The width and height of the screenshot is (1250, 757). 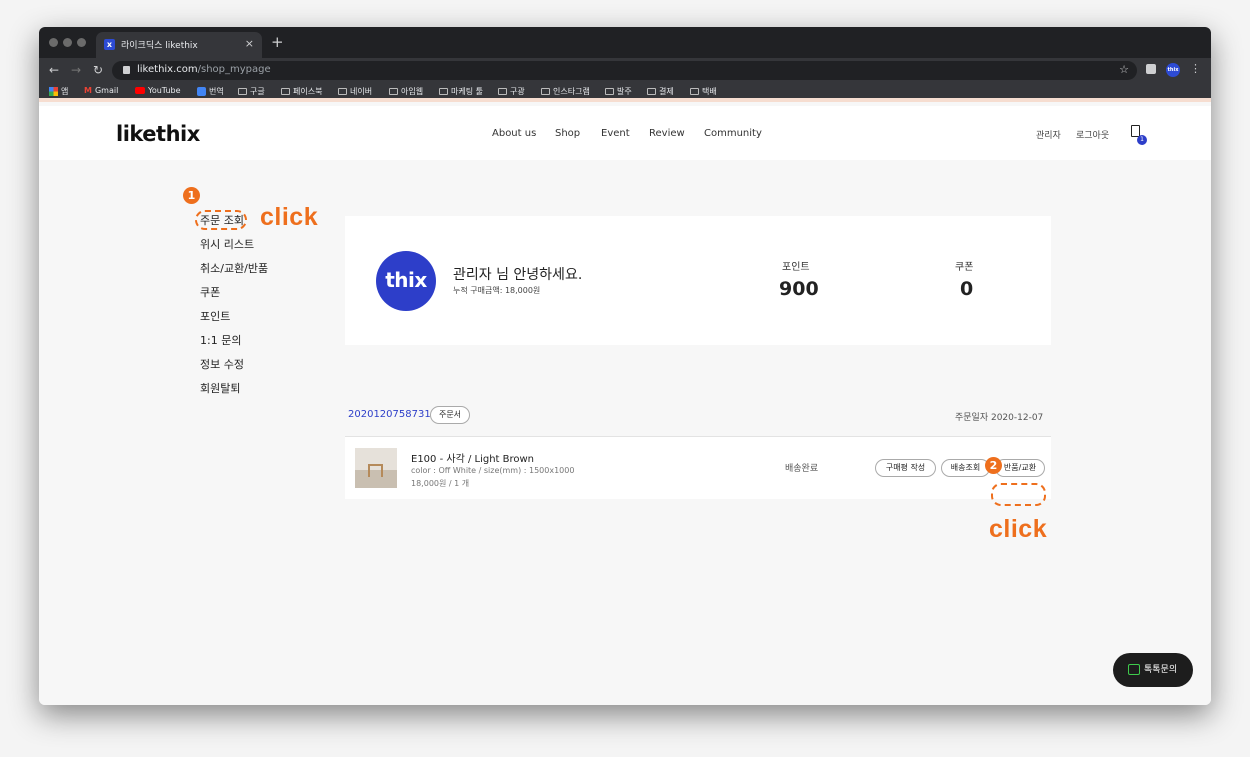 What do you see at coordinates (249, 43) in the screenshot?
I see `tab-close-icon: ×` at bounding box center [249, 43].